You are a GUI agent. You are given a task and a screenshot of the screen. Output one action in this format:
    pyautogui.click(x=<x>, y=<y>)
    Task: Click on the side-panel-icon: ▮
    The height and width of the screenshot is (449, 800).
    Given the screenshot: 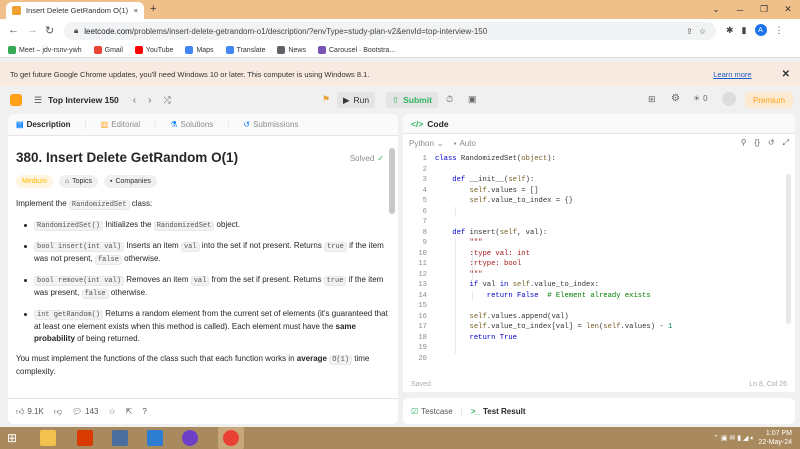 What is the action you would take?
    pyautogui.click(x=744, y=30)
    